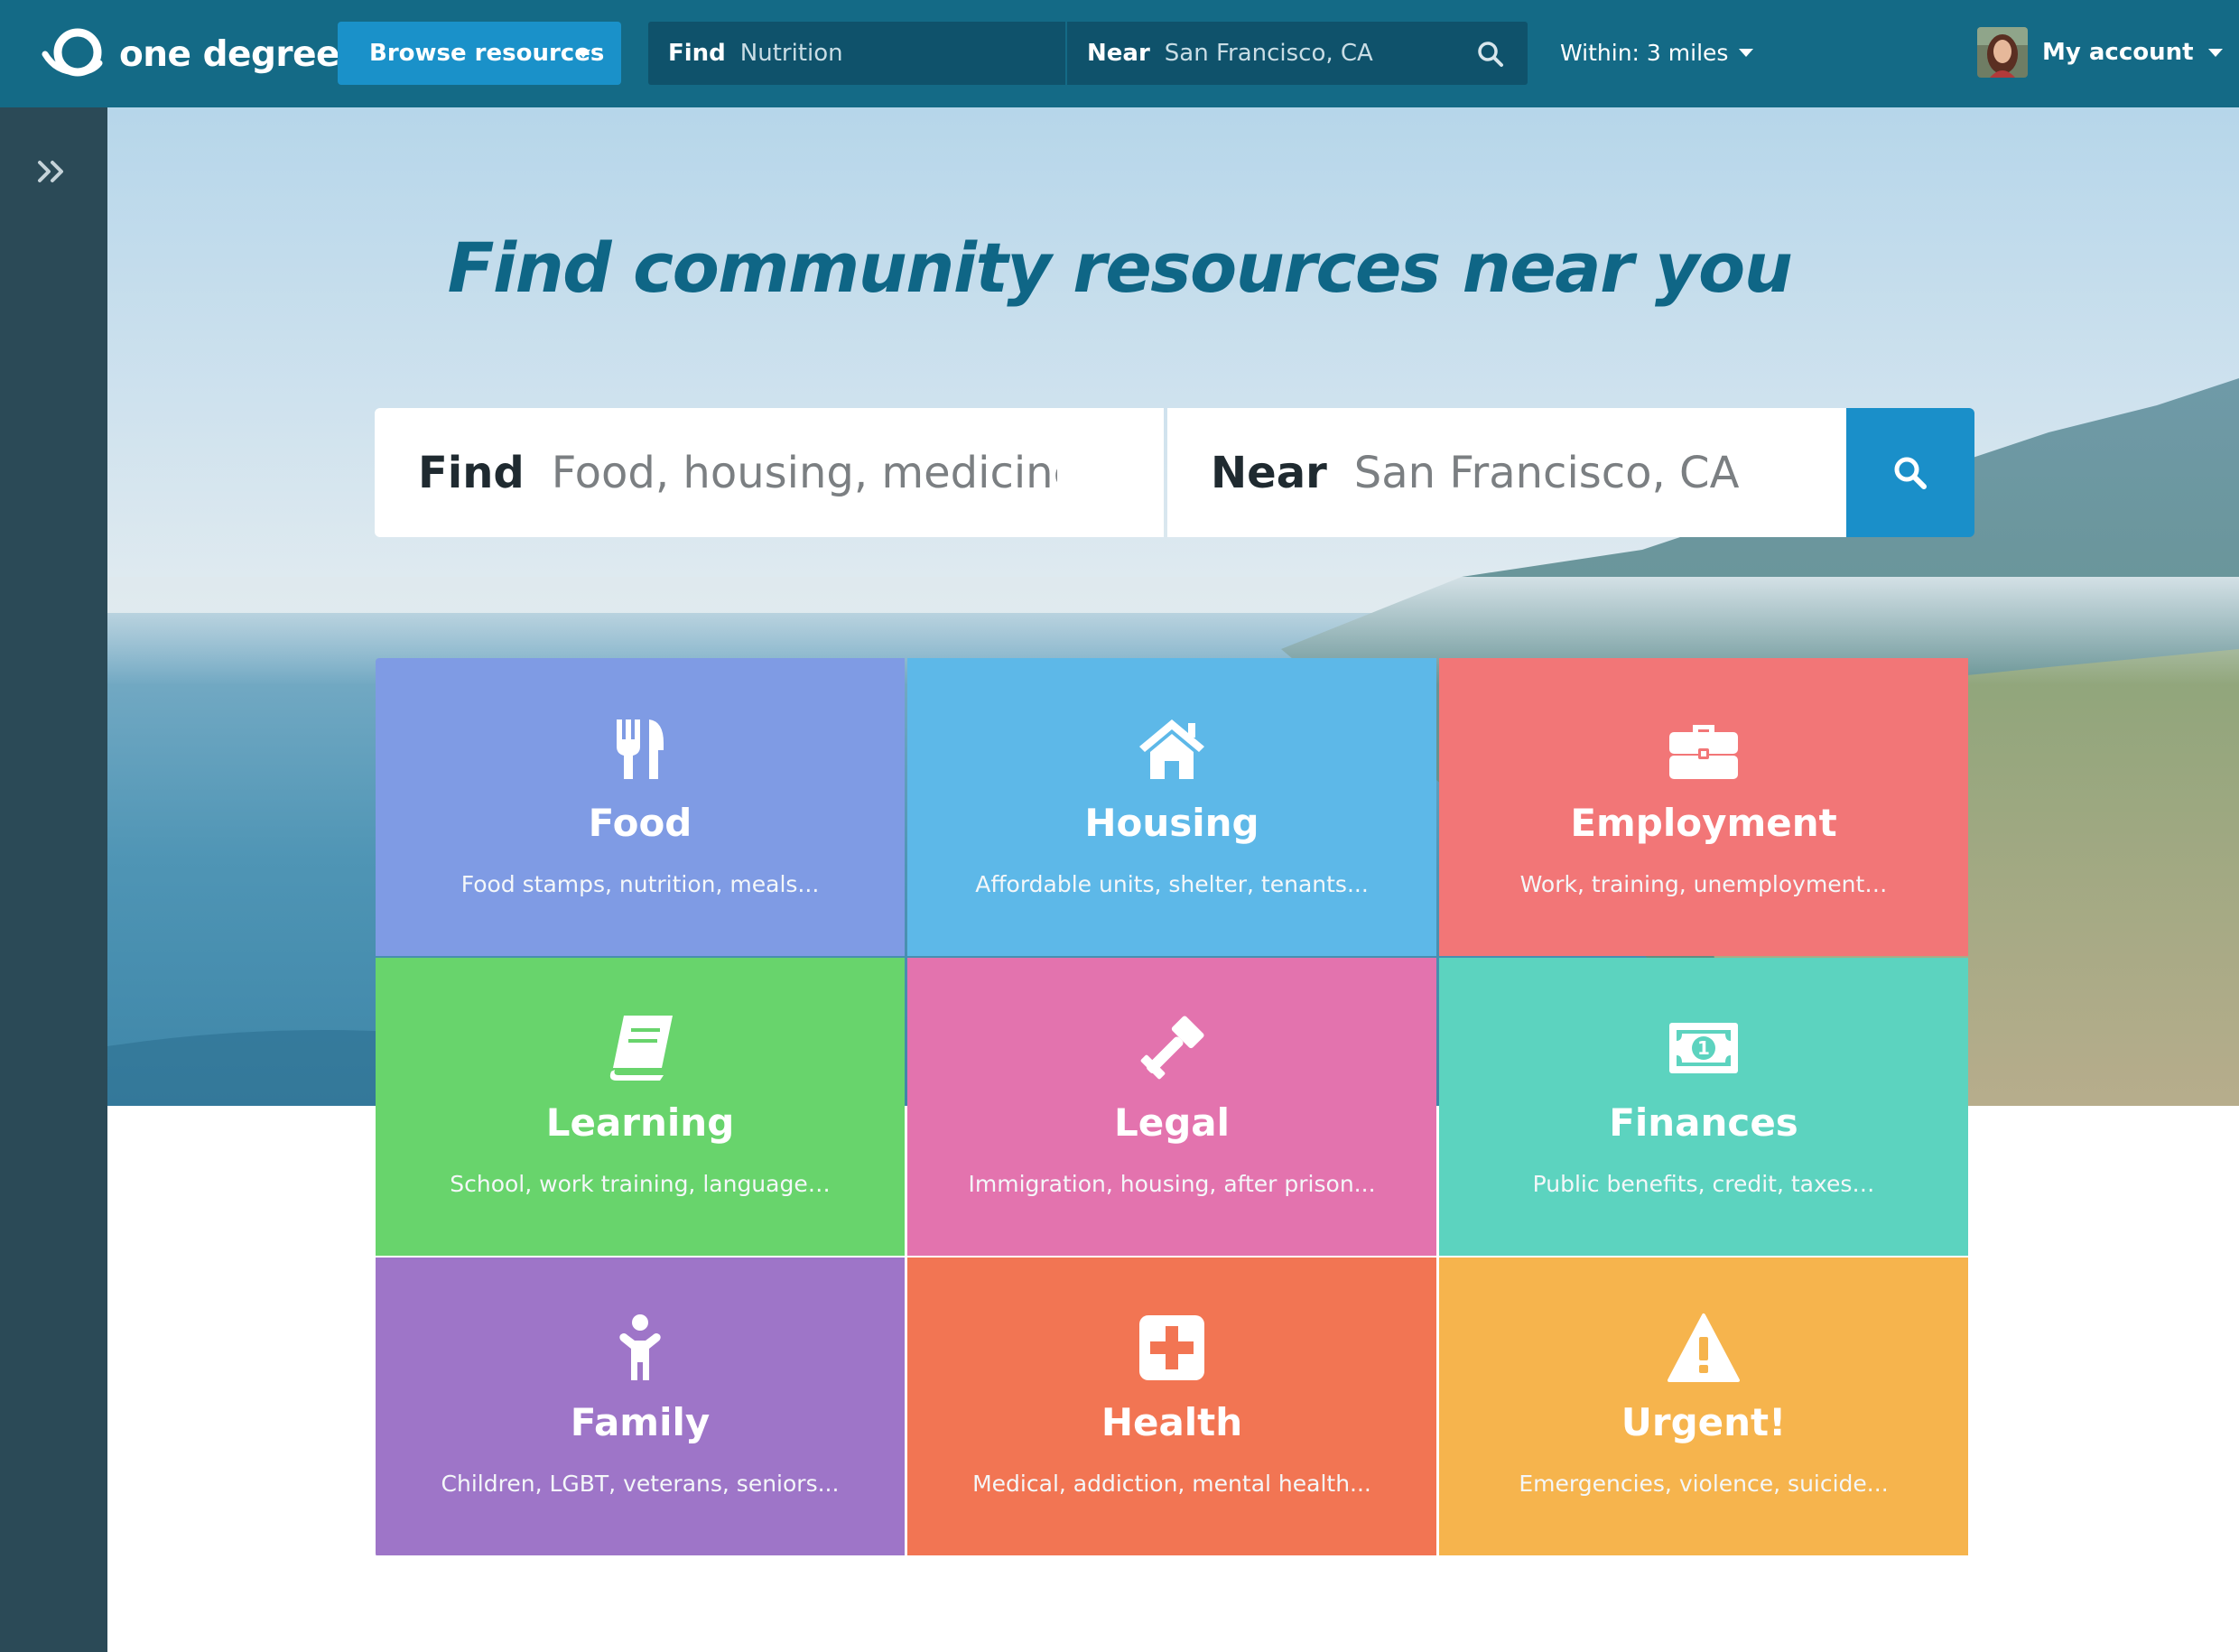  Describe the element at coordinates (471, 472) in the screenshot. I see `main-find-label: Find` at that location.